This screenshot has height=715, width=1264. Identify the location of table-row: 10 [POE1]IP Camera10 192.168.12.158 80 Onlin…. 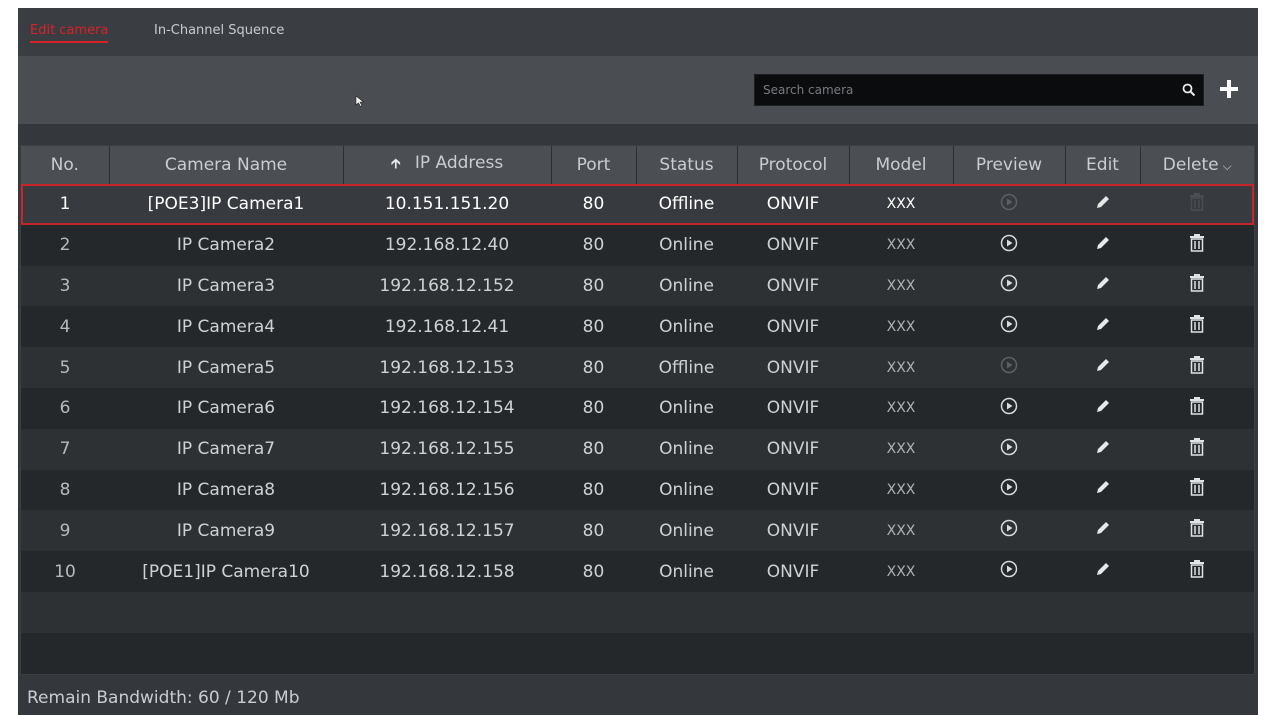
(637, 571).